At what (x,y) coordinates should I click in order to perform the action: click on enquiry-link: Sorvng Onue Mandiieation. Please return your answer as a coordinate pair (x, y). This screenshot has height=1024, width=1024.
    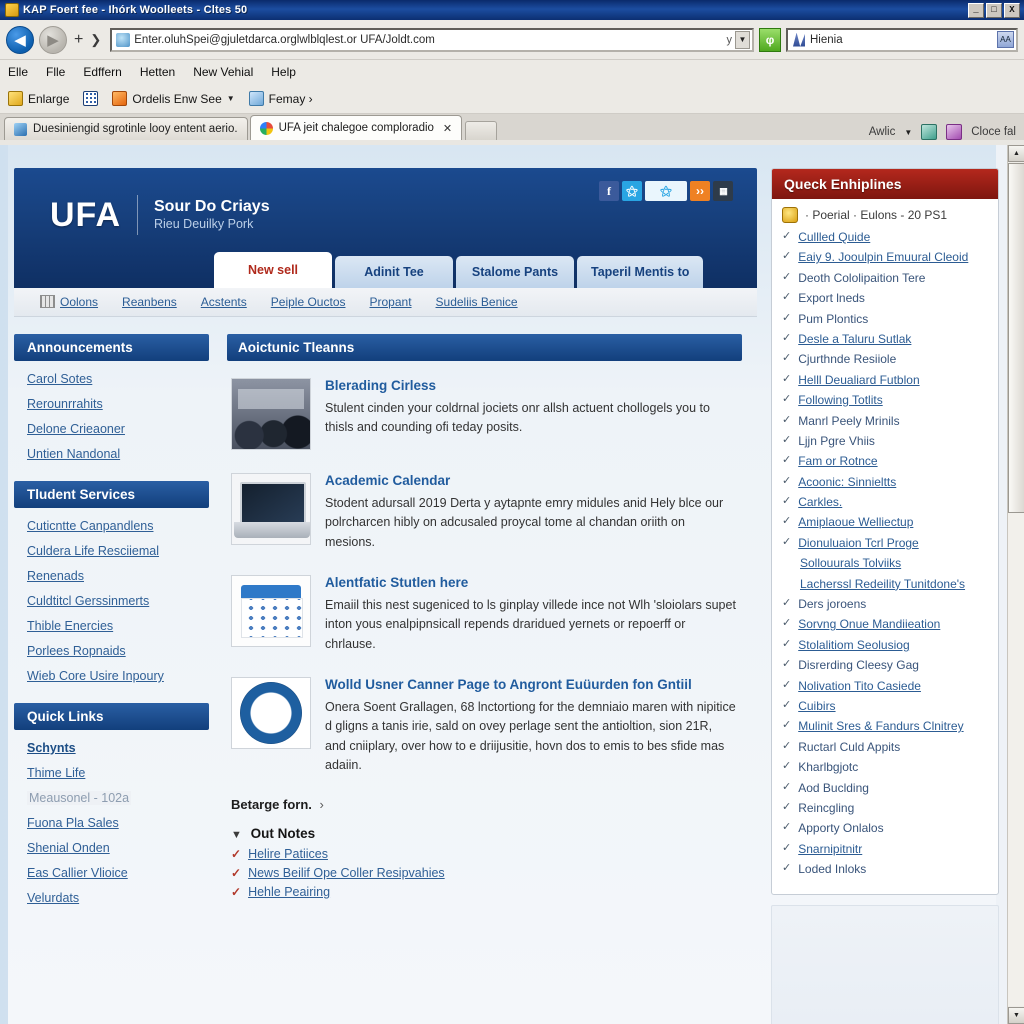
    Looking at the image, I should click on (869, 624).